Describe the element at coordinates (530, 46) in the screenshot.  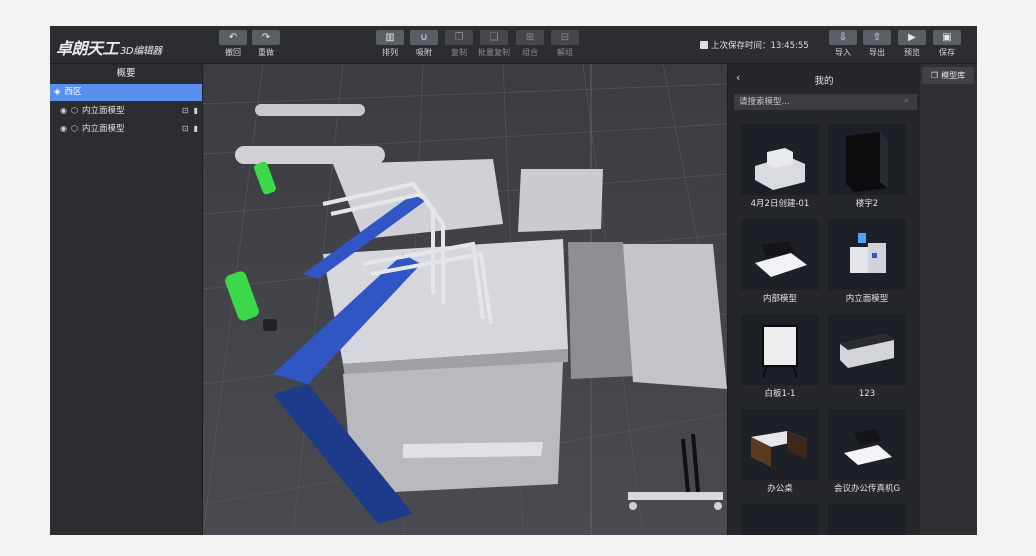
I see `group-button: ⊞ 组合` at that location.